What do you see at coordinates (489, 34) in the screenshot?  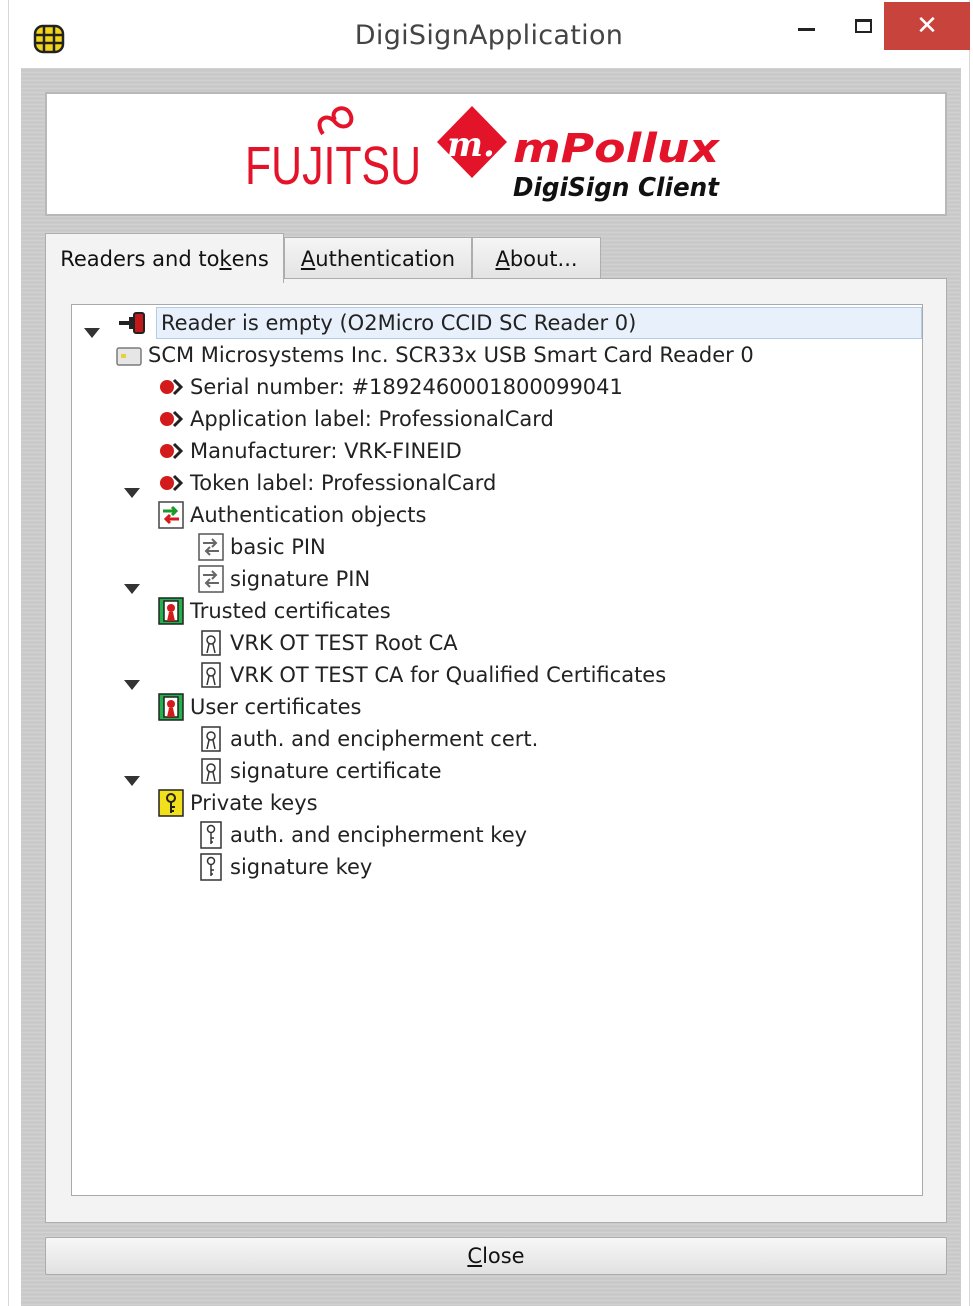 I see `title-bar: DigiSignApplication ✕` at bounding box center [489, 34].